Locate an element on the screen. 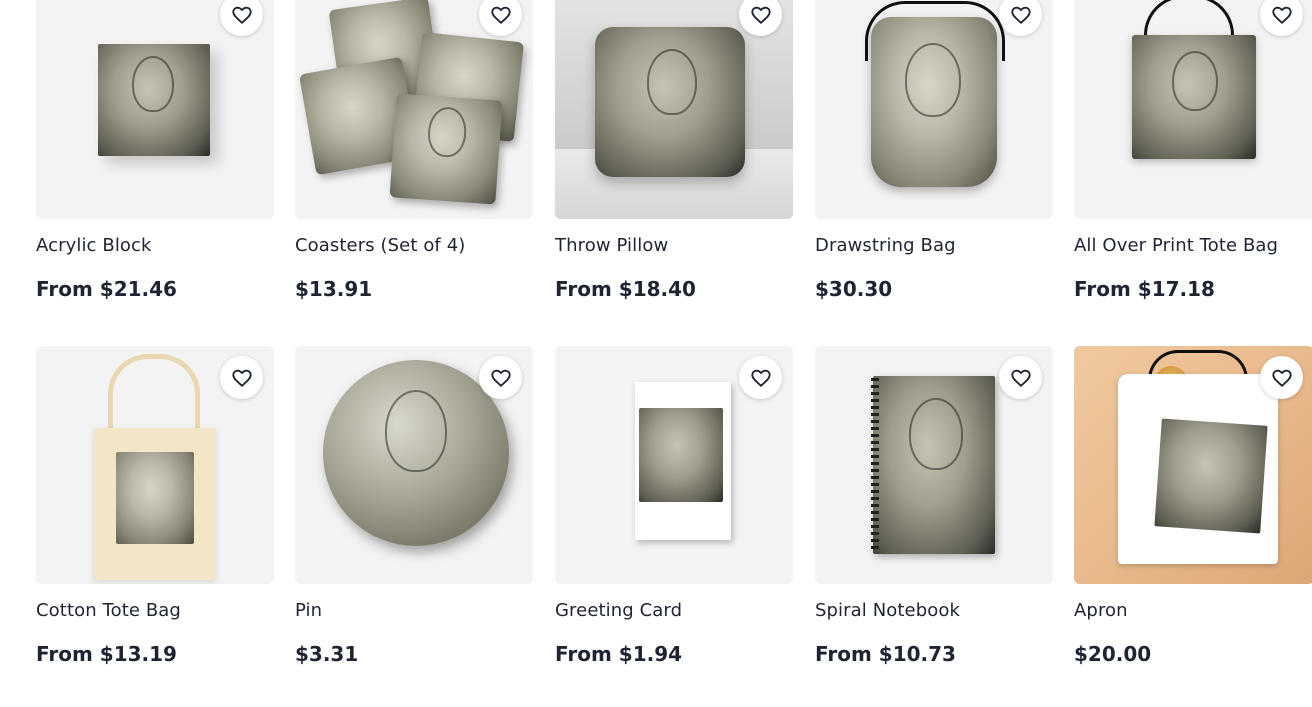 Image resolution: width=1312 pixels, height=707 pixels. product-card-spiral-notebook: Spiral Notebook From $10.73 is located at coordinates (934, 506).